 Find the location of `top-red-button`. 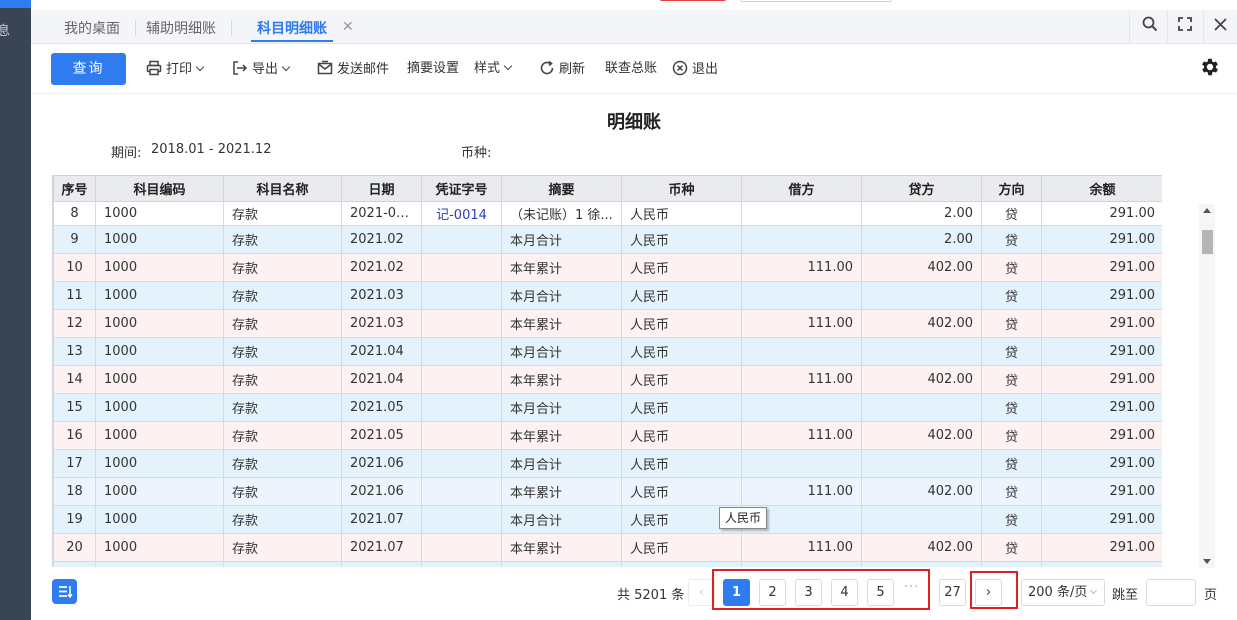

top-red-button is located at coordinates (693, 0).